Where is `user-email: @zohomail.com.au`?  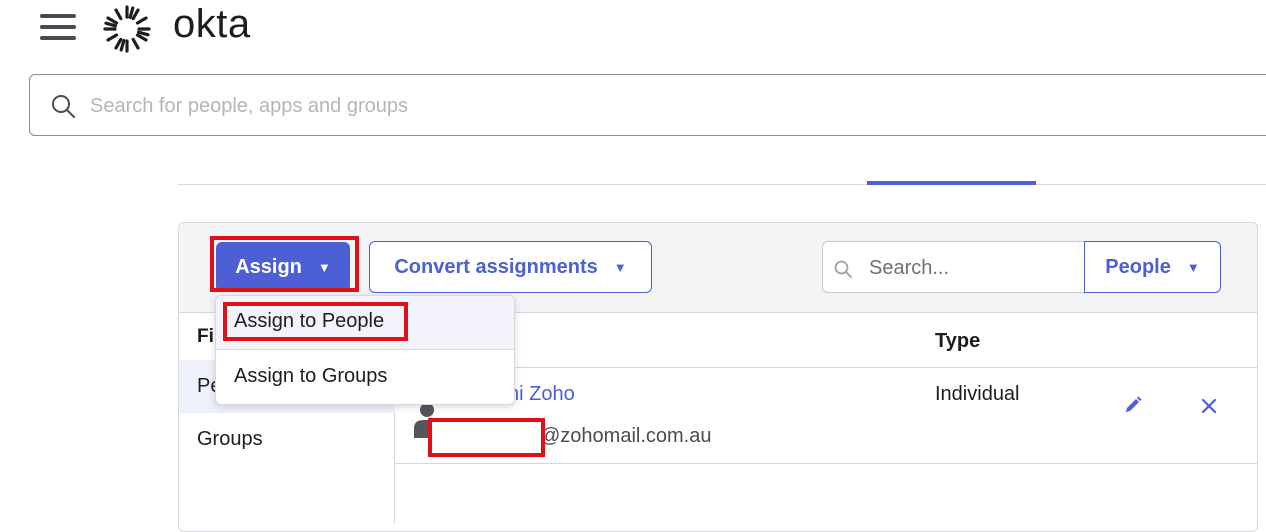 user-email: @zohomail.com.au is located at coordinates (626, 436).